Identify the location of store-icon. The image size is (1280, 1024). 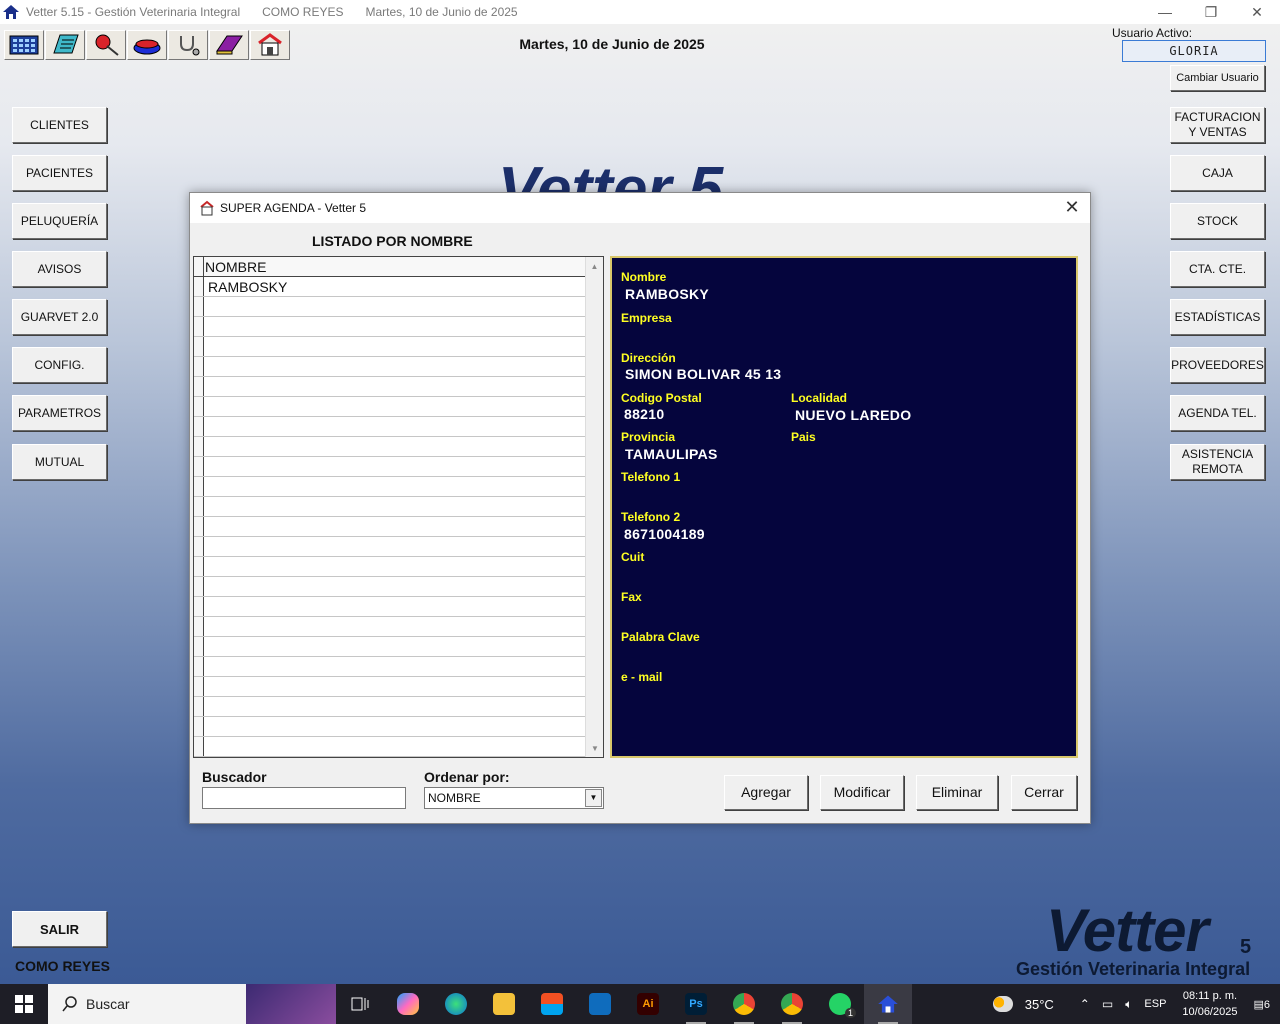
(552, 1004).